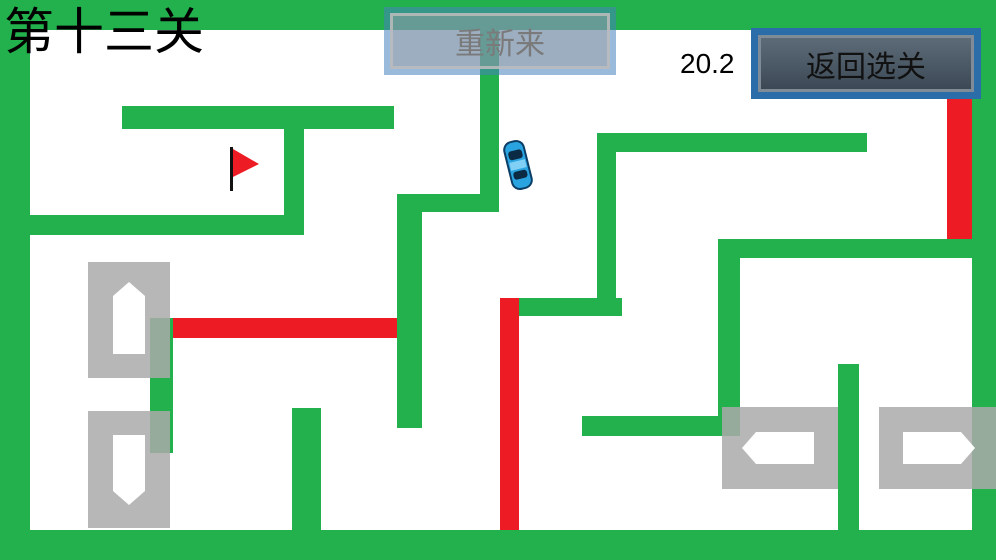  I want to click on restart-button: 重新来, so click(500, 41).